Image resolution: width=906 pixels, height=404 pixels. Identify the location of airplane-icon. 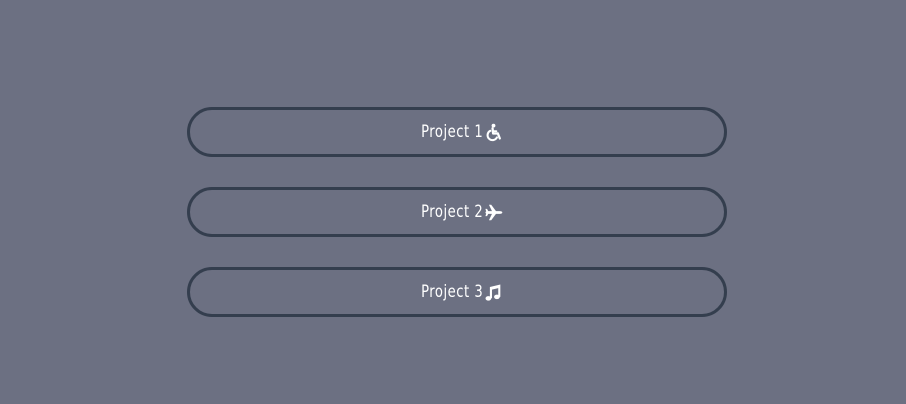
(493, 212).